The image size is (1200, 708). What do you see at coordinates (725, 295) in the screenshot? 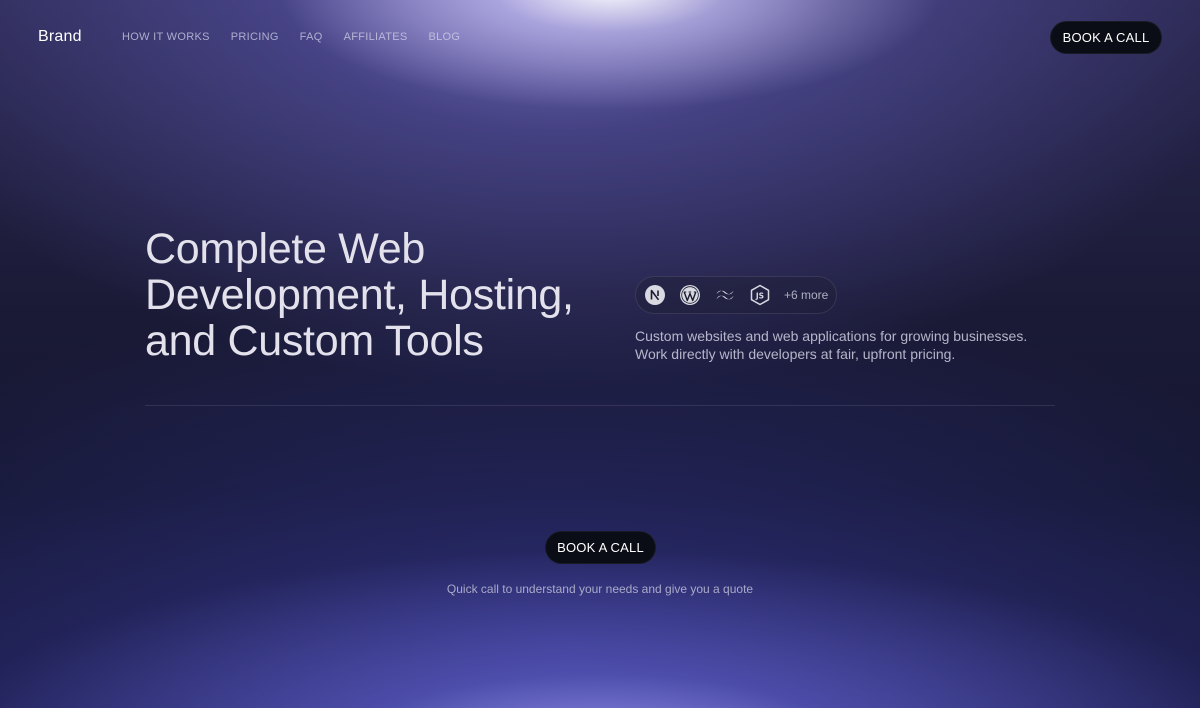
I see `tailwind-icon` at bounding box center [725, 295].